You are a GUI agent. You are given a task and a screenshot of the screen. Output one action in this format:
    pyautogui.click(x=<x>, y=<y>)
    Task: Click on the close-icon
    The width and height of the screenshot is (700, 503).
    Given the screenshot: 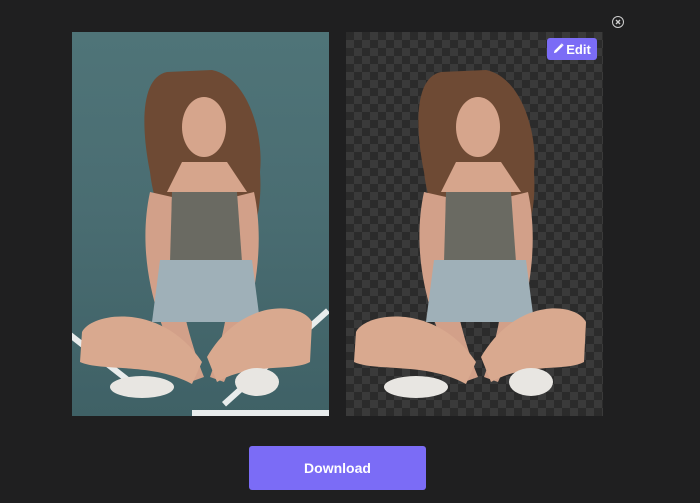 What is the action you would take?
    pyautogui.click(x=618, y=22)
    